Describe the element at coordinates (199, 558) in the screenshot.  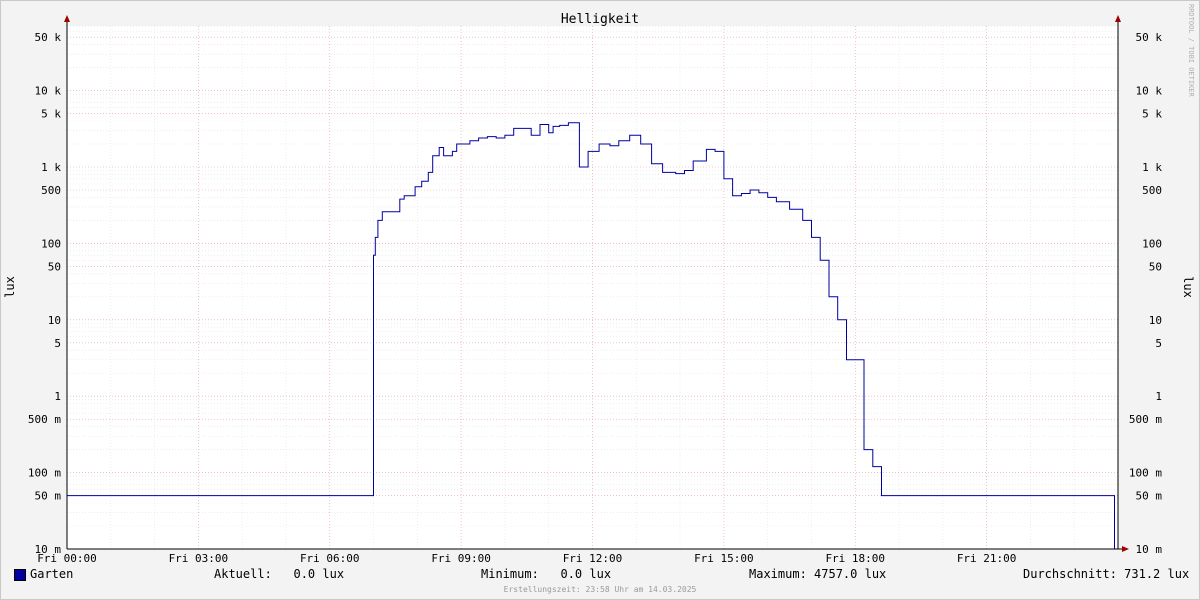
I see `x-tick-label: Fri 03:00` at that location.